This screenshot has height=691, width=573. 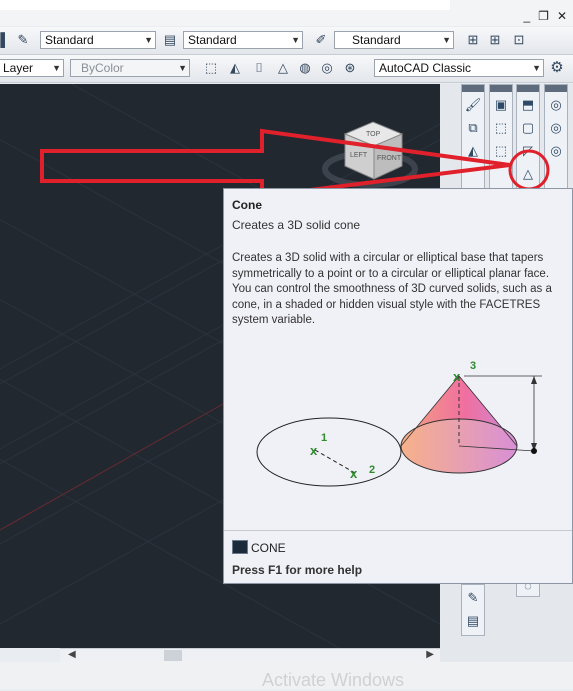 What do you see at coordinates (529, 170) in the screenshot?
I see `red-circle` at bounding box center [529, 170].